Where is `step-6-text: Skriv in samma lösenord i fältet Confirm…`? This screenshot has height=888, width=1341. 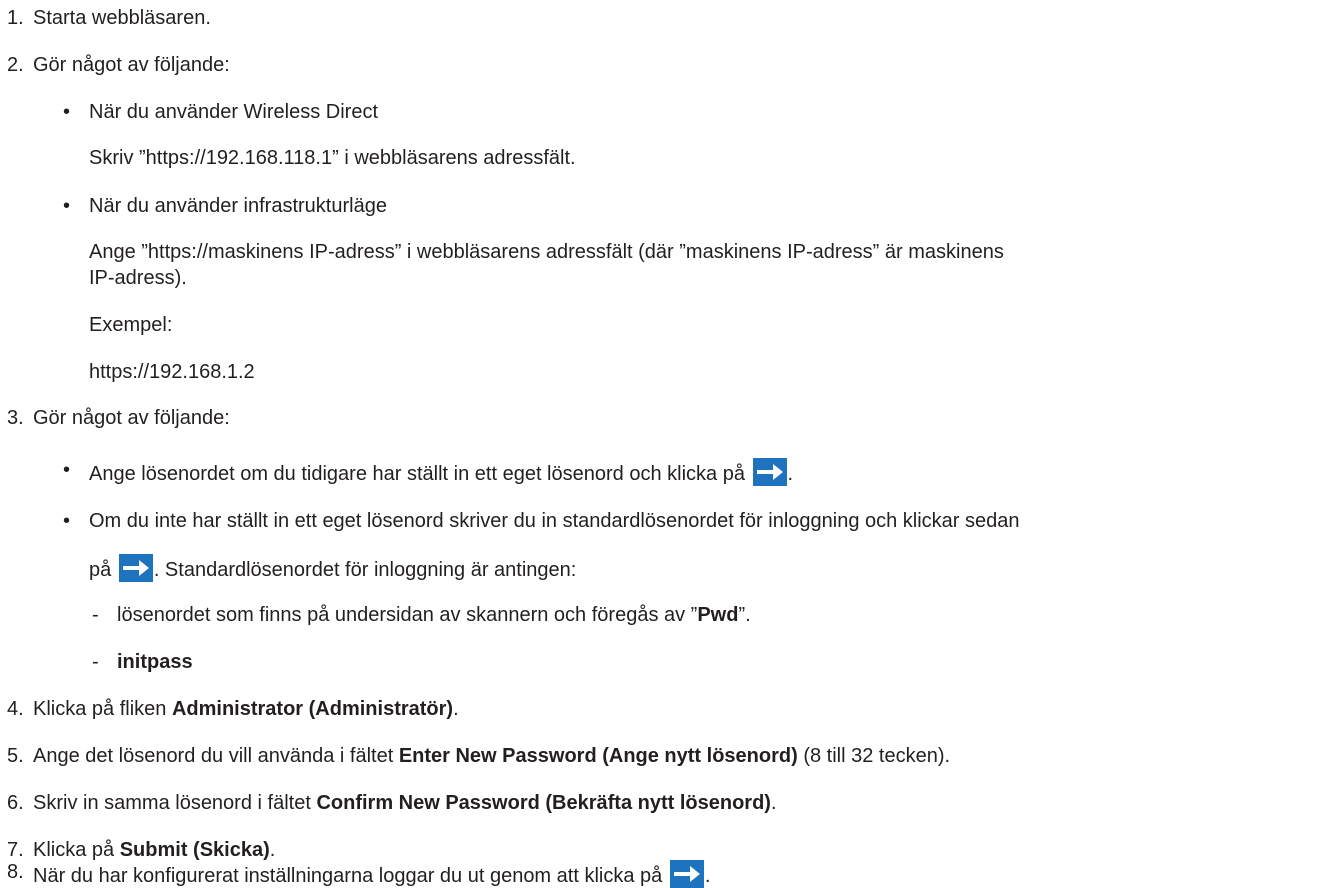 step-6-text: Skriv in samma lösenord i fältet Confirm… is located at coordinates (405, 803).